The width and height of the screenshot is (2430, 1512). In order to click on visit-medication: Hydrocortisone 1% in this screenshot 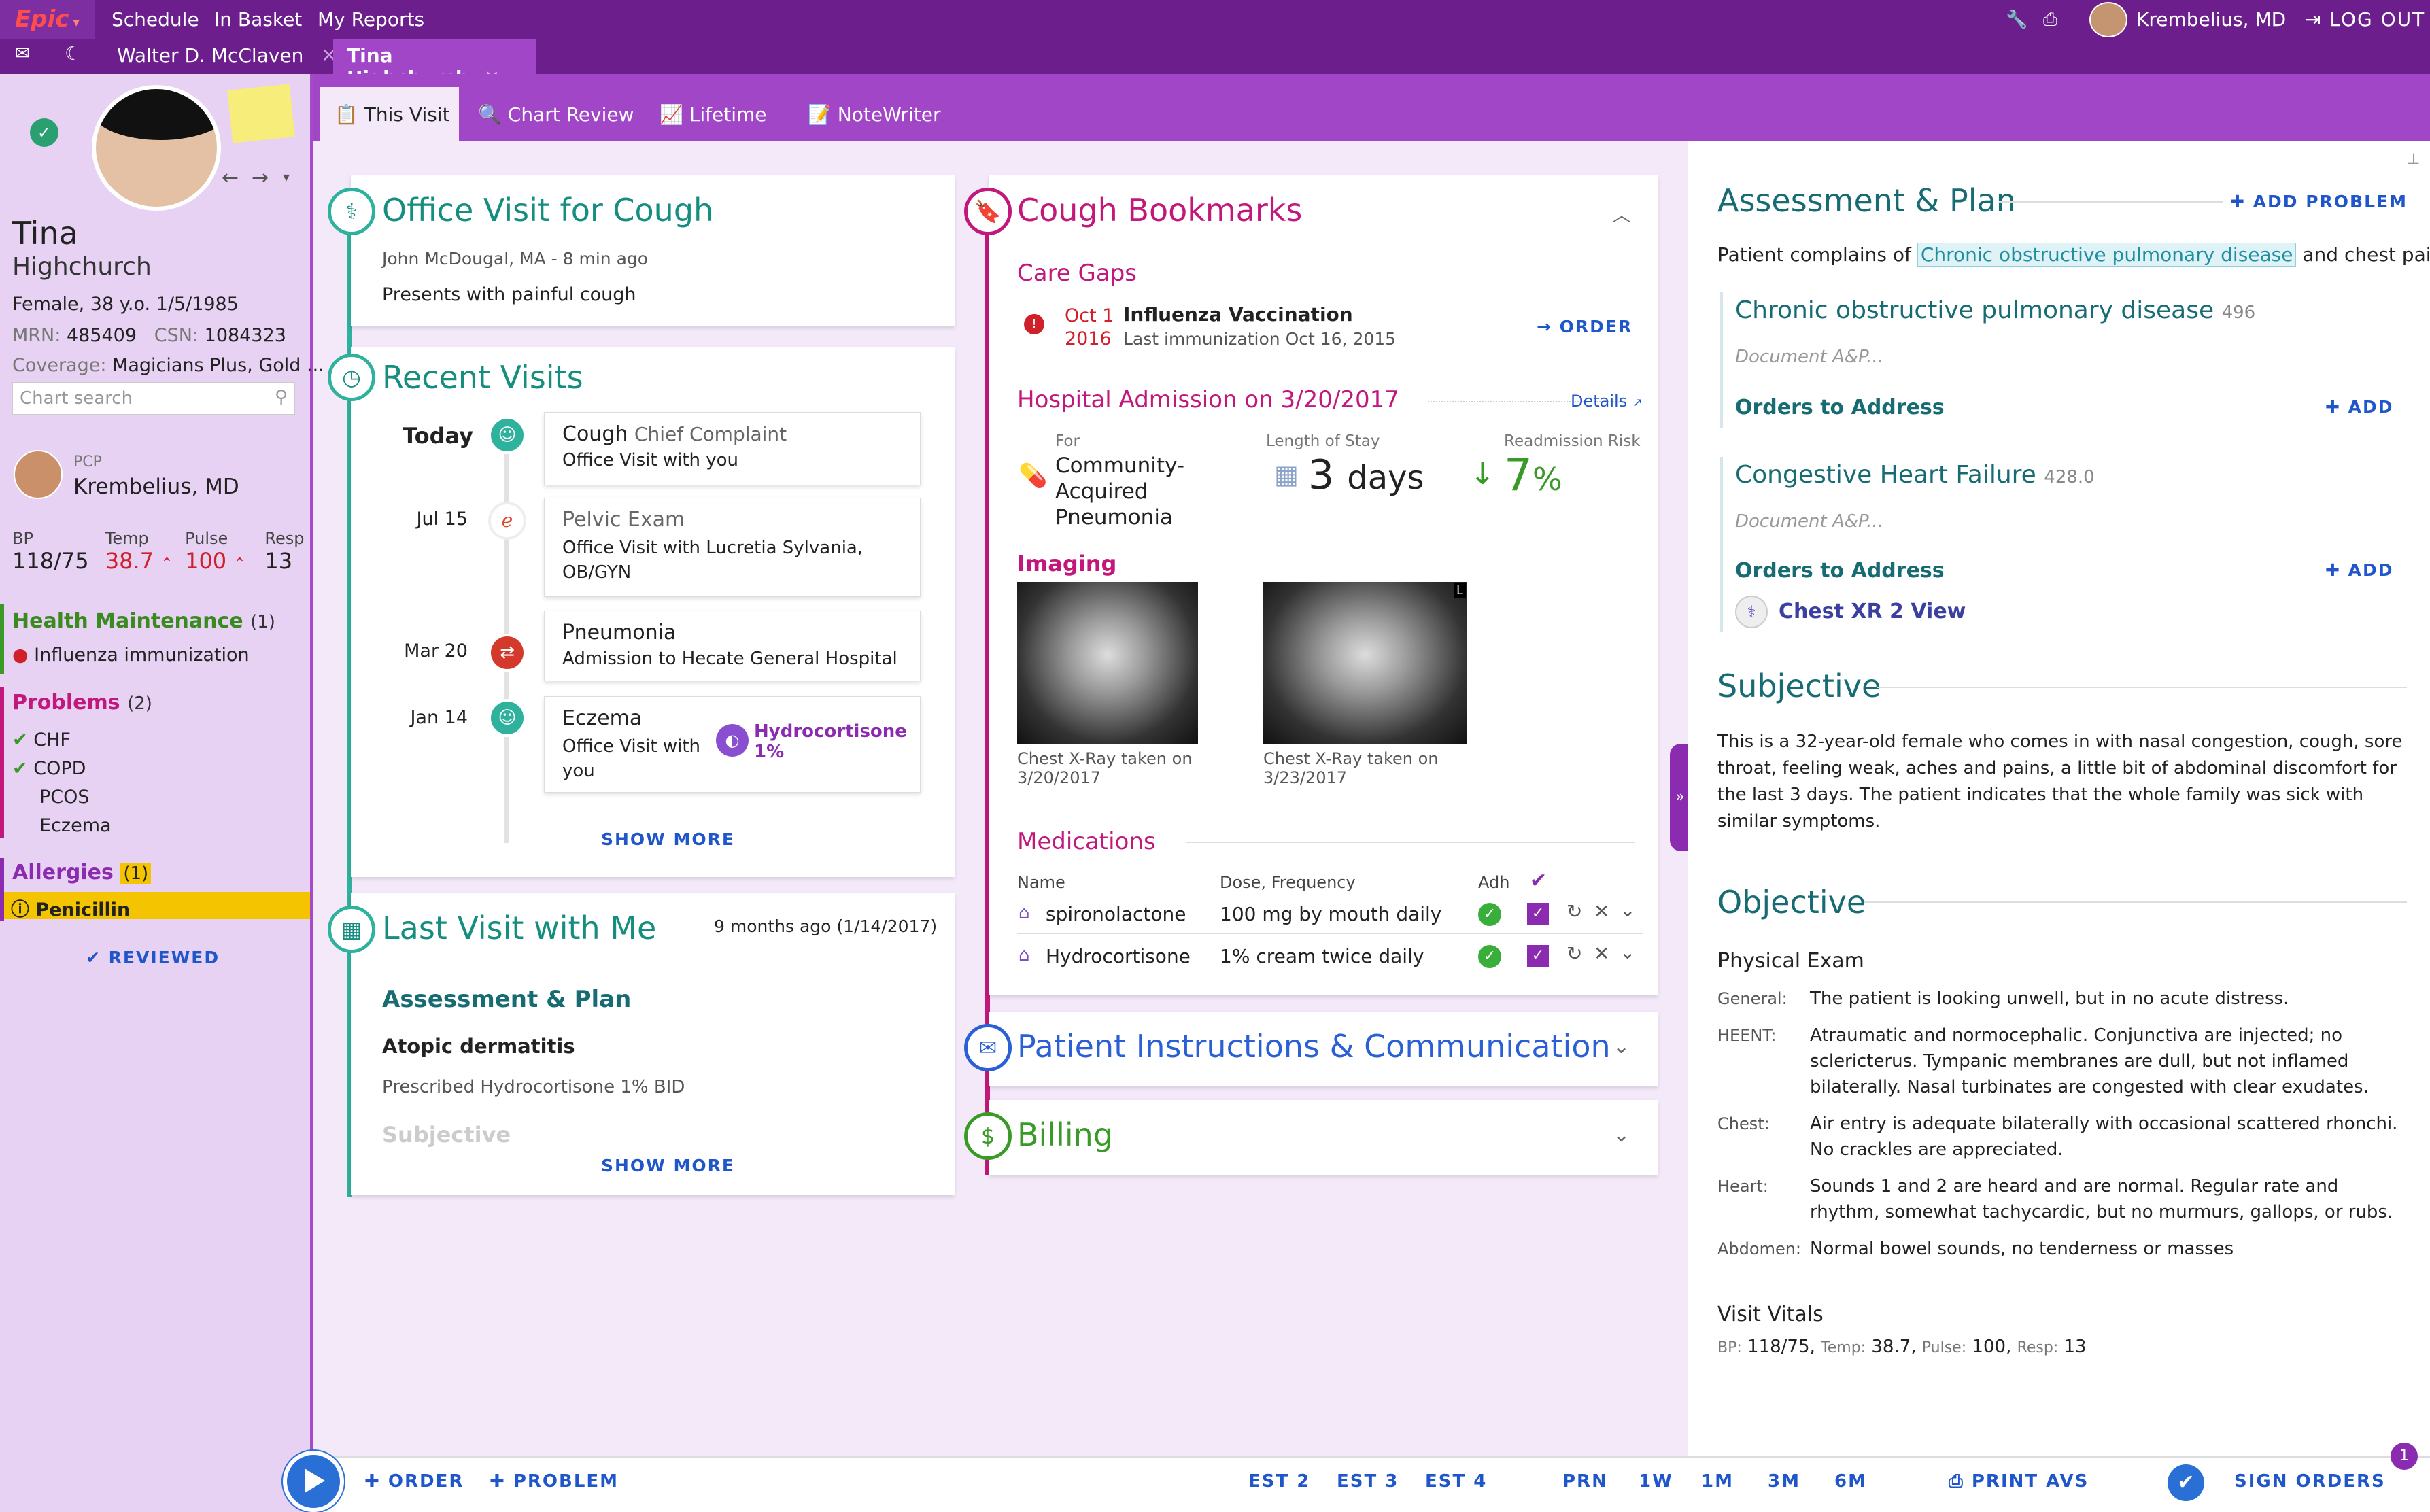, I will do `click(832, 741)`.